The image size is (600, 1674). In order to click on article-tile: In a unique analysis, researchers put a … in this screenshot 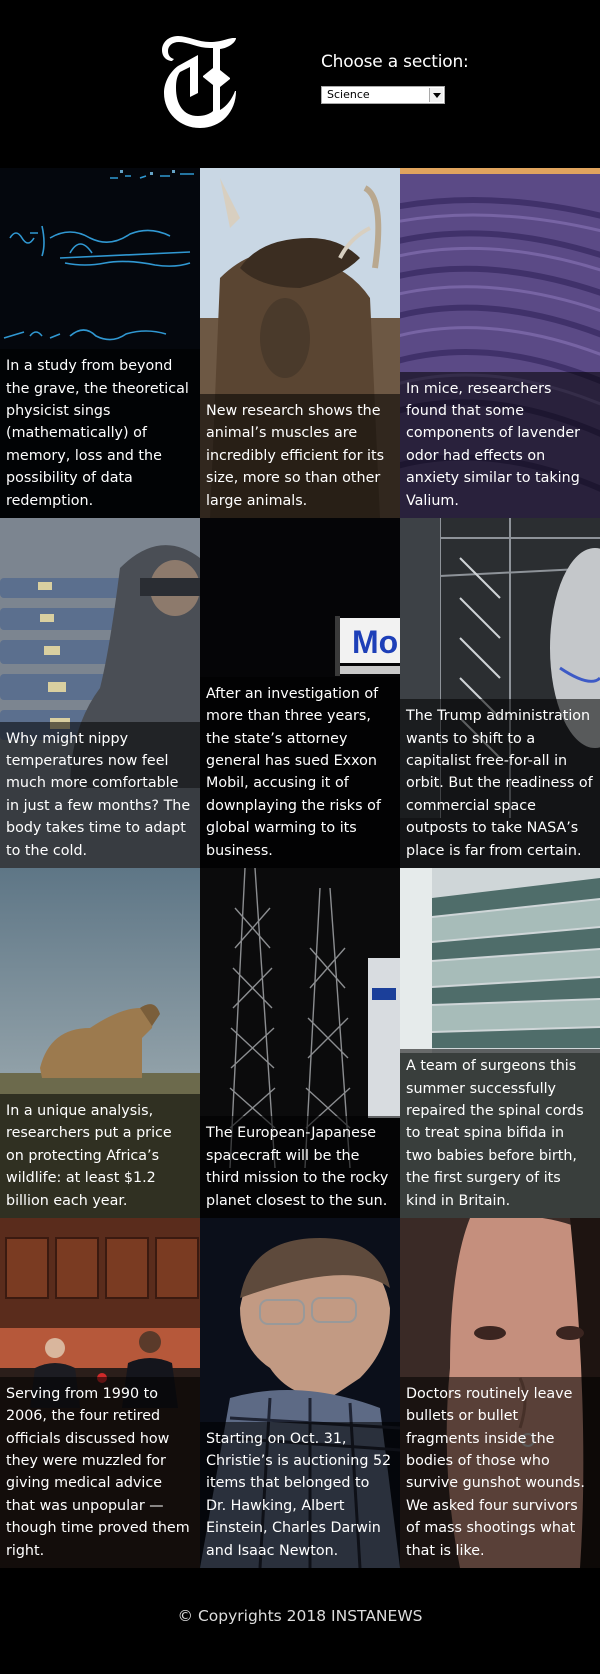, I will do `click(100, 1043)`.